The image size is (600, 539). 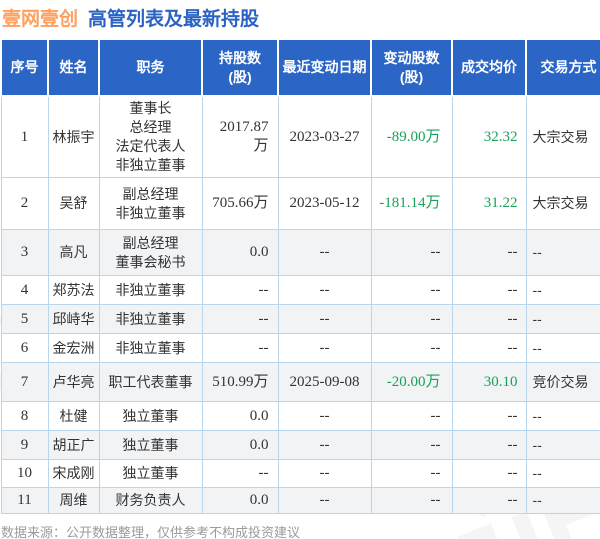 What do you see at coordinates (411, 203) in the screenshot?
I see `cell-change-shares: -181.14万` at bounding box center [411, 203].